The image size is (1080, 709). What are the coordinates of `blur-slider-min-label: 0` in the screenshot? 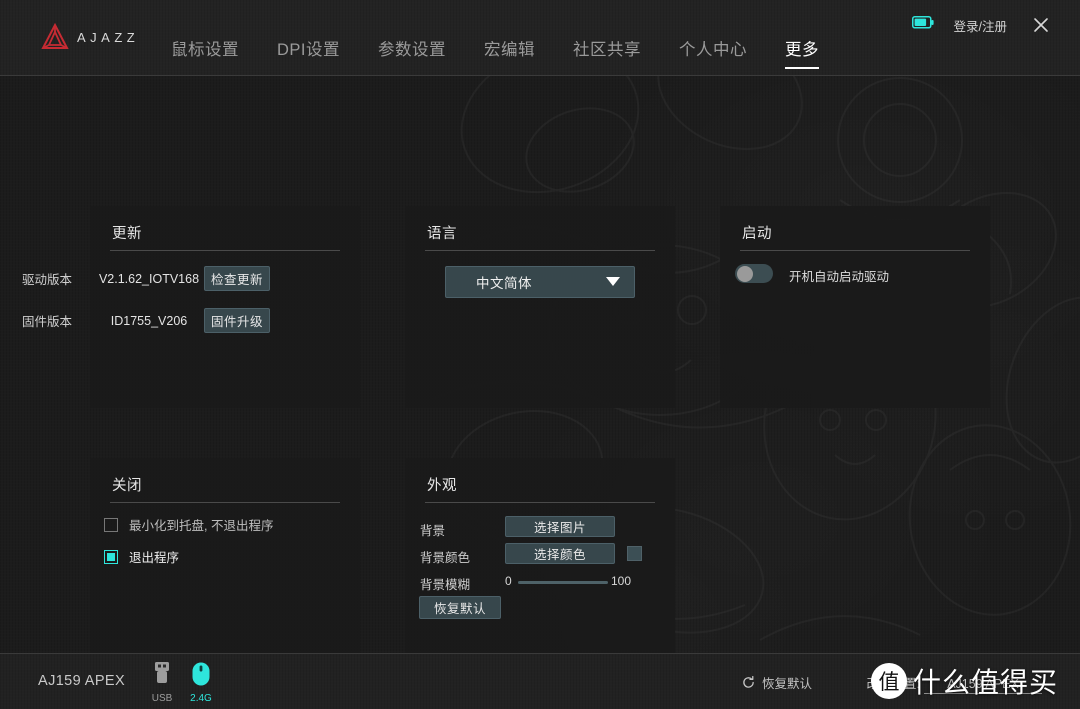 It's located at (508, 581).